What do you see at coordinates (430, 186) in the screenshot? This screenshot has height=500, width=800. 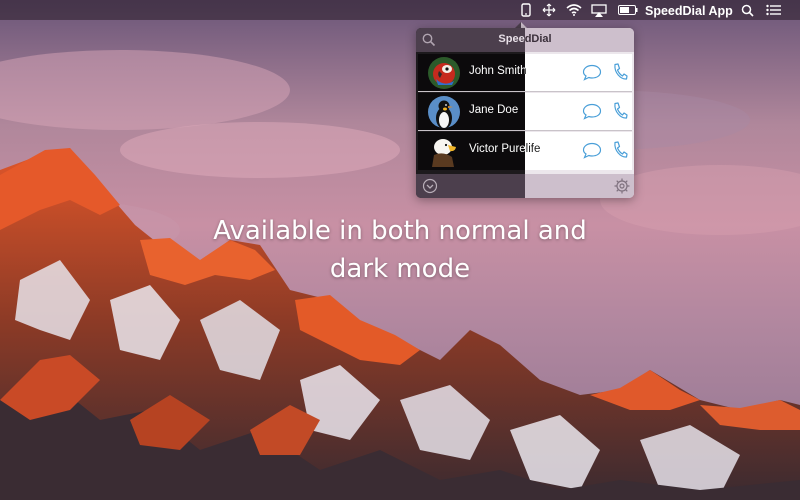 I see `chevron-down-circle-icon` at bounding box center [430, 186].